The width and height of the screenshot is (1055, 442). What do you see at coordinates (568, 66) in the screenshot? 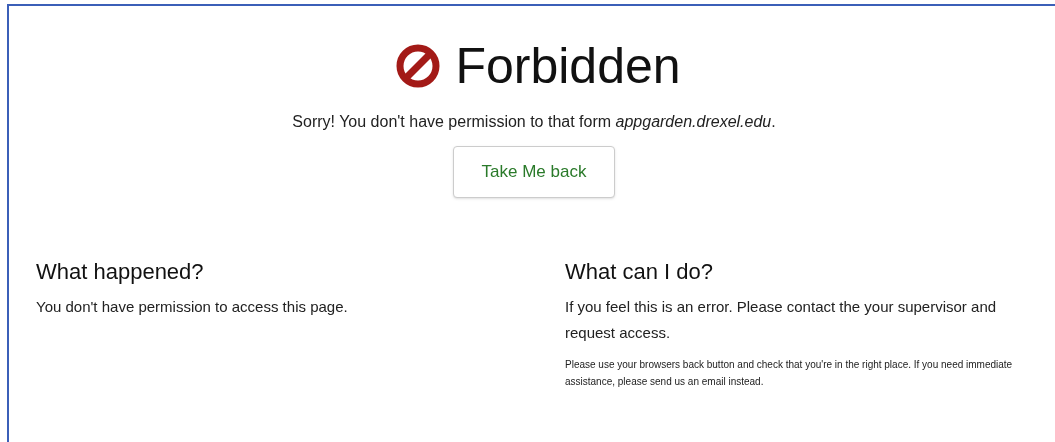
I see `page-title: Forbidden` at bounding box center [568, 66].